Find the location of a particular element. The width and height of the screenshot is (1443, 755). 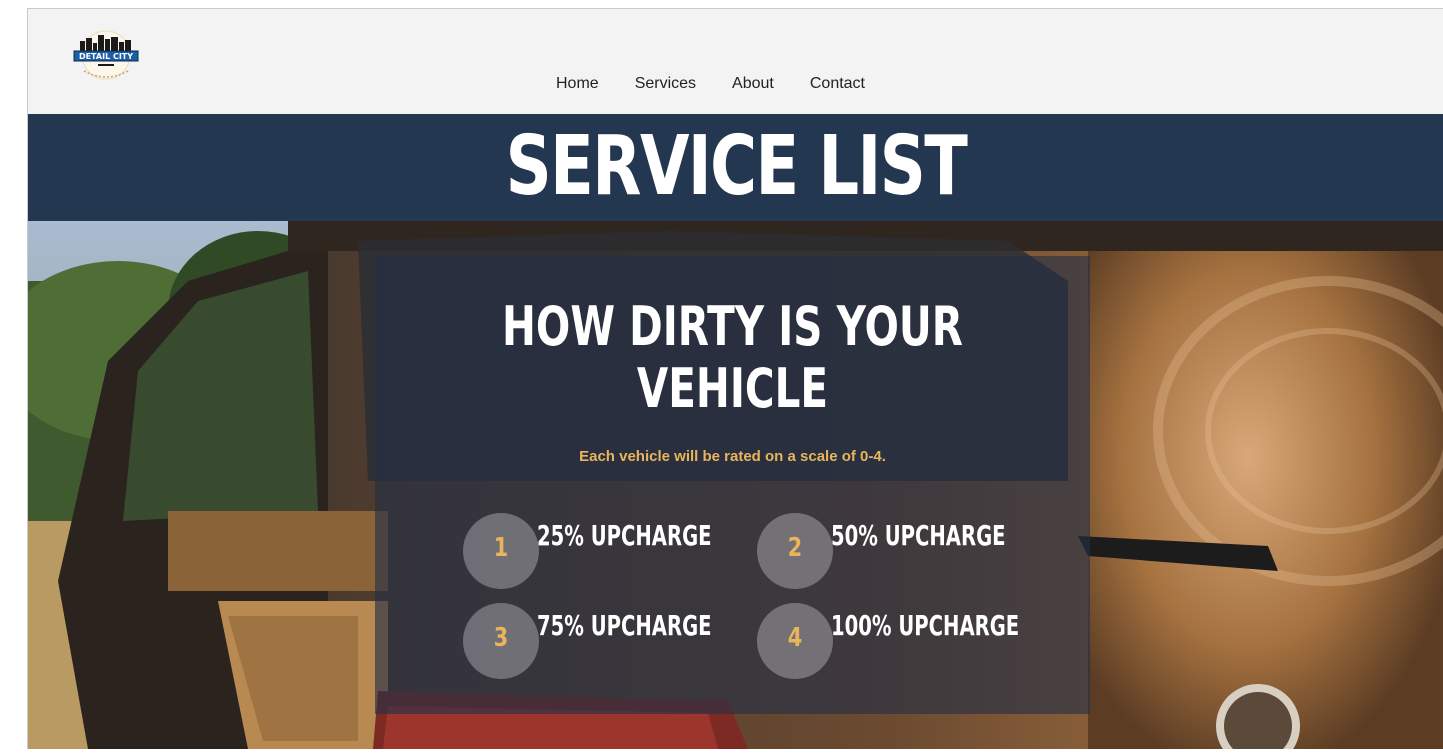

rating-number: 2 is located at coordinates (795, 548).